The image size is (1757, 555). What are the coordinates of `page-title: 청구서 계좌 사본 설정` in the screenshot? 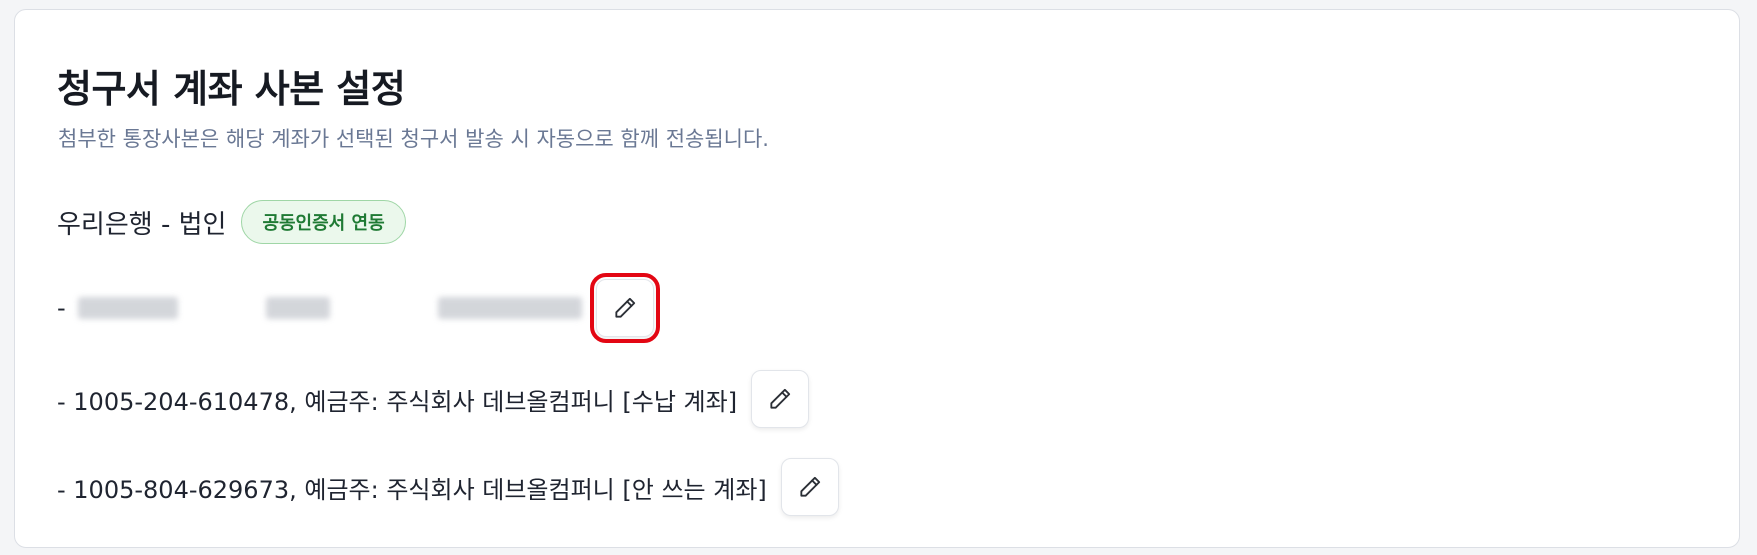 It's located at (231, 89).